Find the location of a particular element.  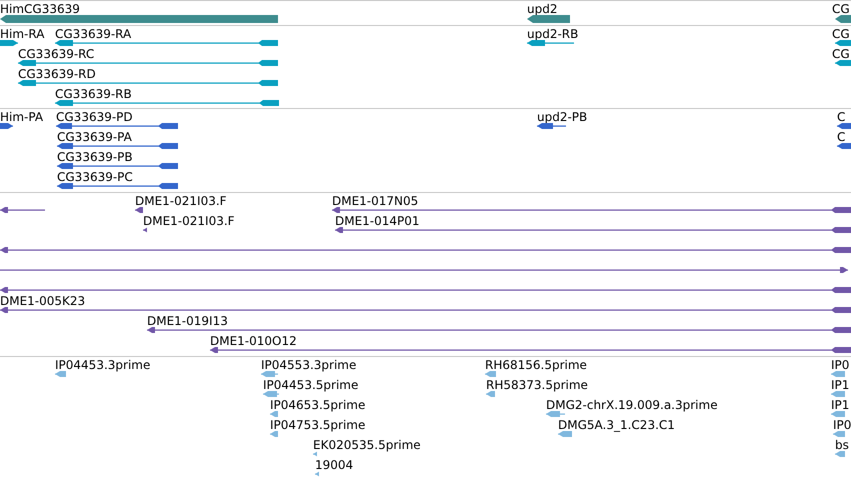

feature-label: CG33639-RB is located at coordinates (93, 94).